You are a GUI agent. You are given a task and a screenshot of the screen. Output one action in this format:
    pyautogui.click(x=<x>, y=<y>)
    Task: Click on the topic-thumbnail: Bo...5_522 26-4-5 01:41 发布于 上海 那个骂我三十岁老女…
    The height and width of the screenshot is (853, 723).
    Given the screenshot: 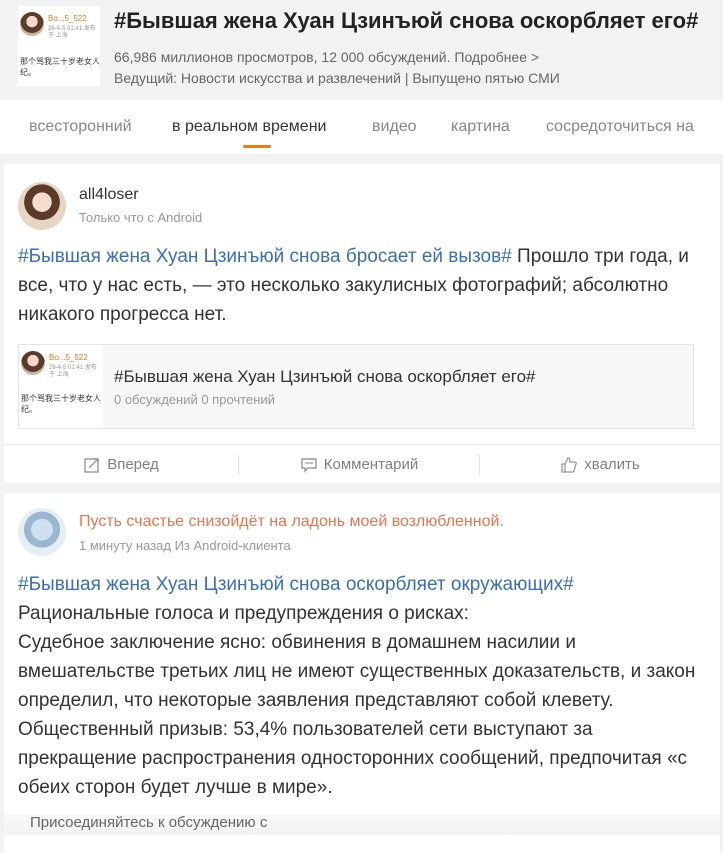 What is the action you would take?
    pyautogui.click(x=59, y=46)
    